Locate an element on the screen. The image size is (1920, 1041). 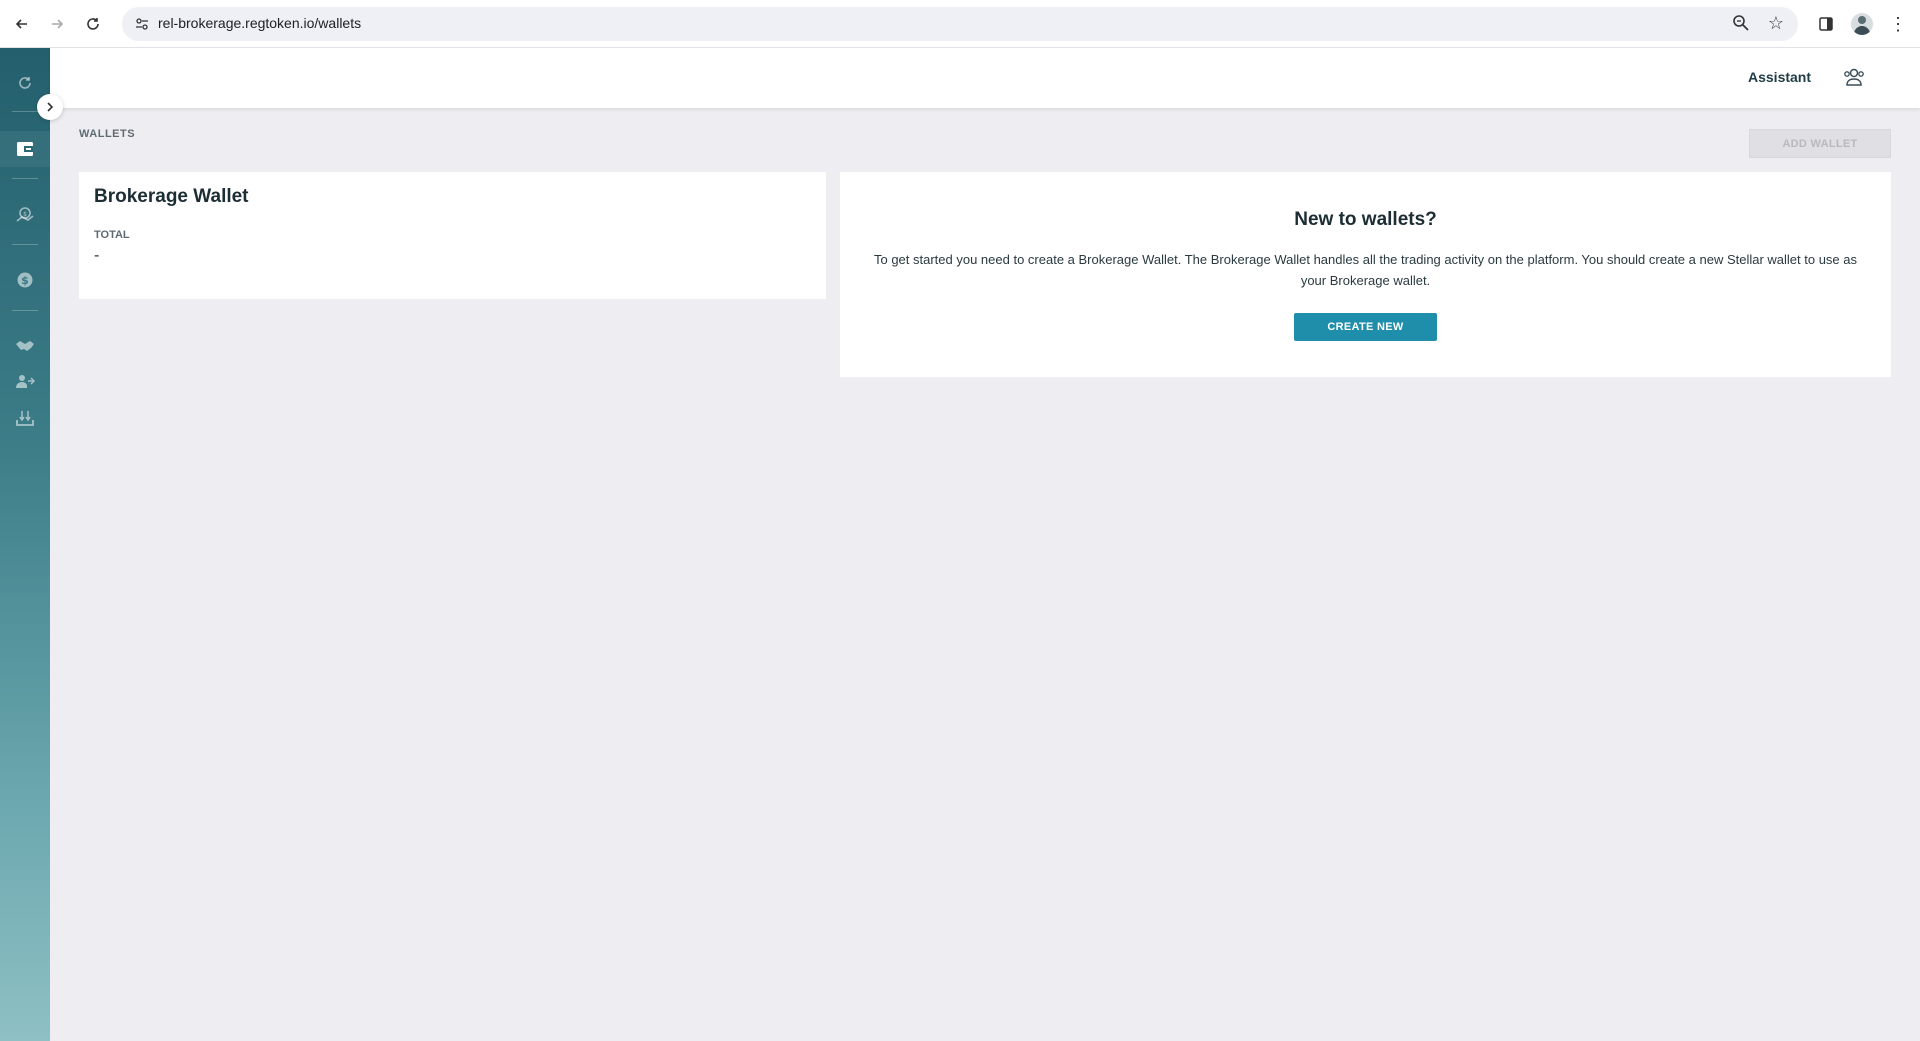
sidebar-item-deals is located at coordinates (25, 346).